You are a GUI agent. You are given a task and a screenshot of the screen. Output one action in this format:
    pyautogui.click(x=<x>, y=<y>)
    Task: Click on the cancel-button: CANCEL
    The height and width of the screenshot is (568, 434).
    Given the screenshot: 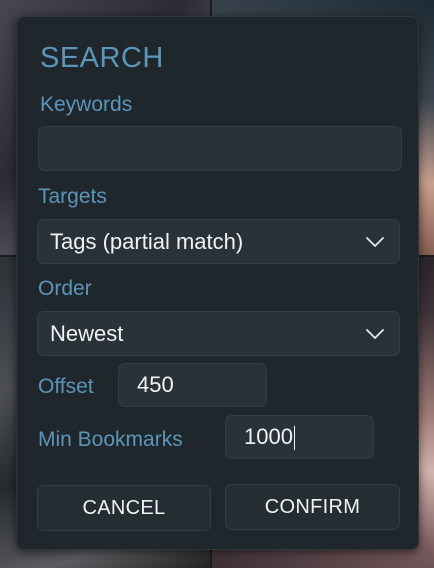 What is the action you would take?
    pyautogui.click(x=124, y=508)
    